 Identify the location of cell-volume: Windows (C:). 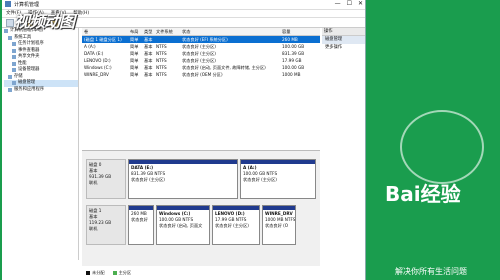
(98, 67).